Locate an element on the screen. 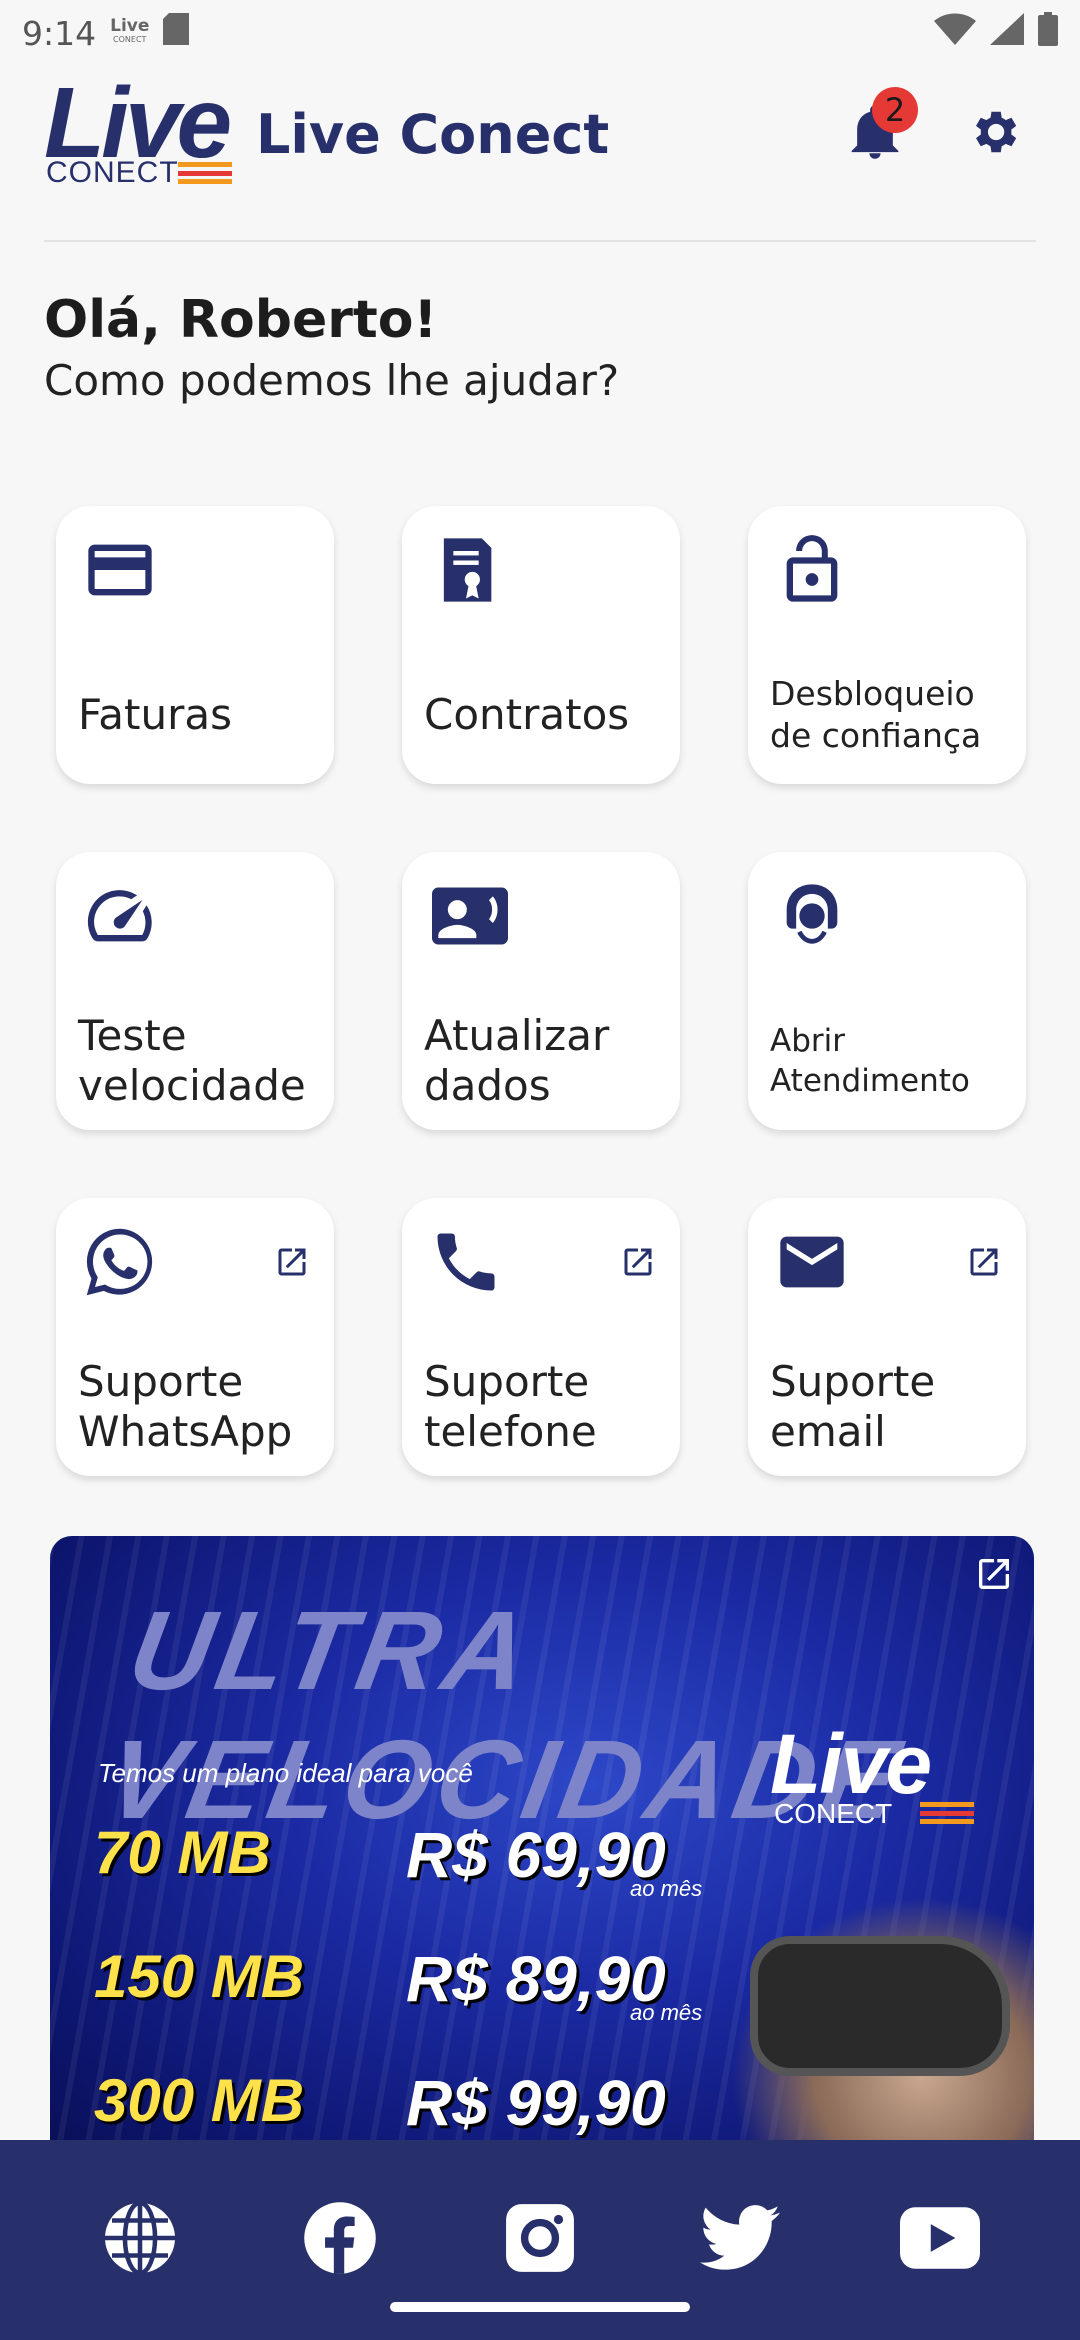 The image size is (1080, 2340). twitter-icon is located at coordinates (740, 2240).